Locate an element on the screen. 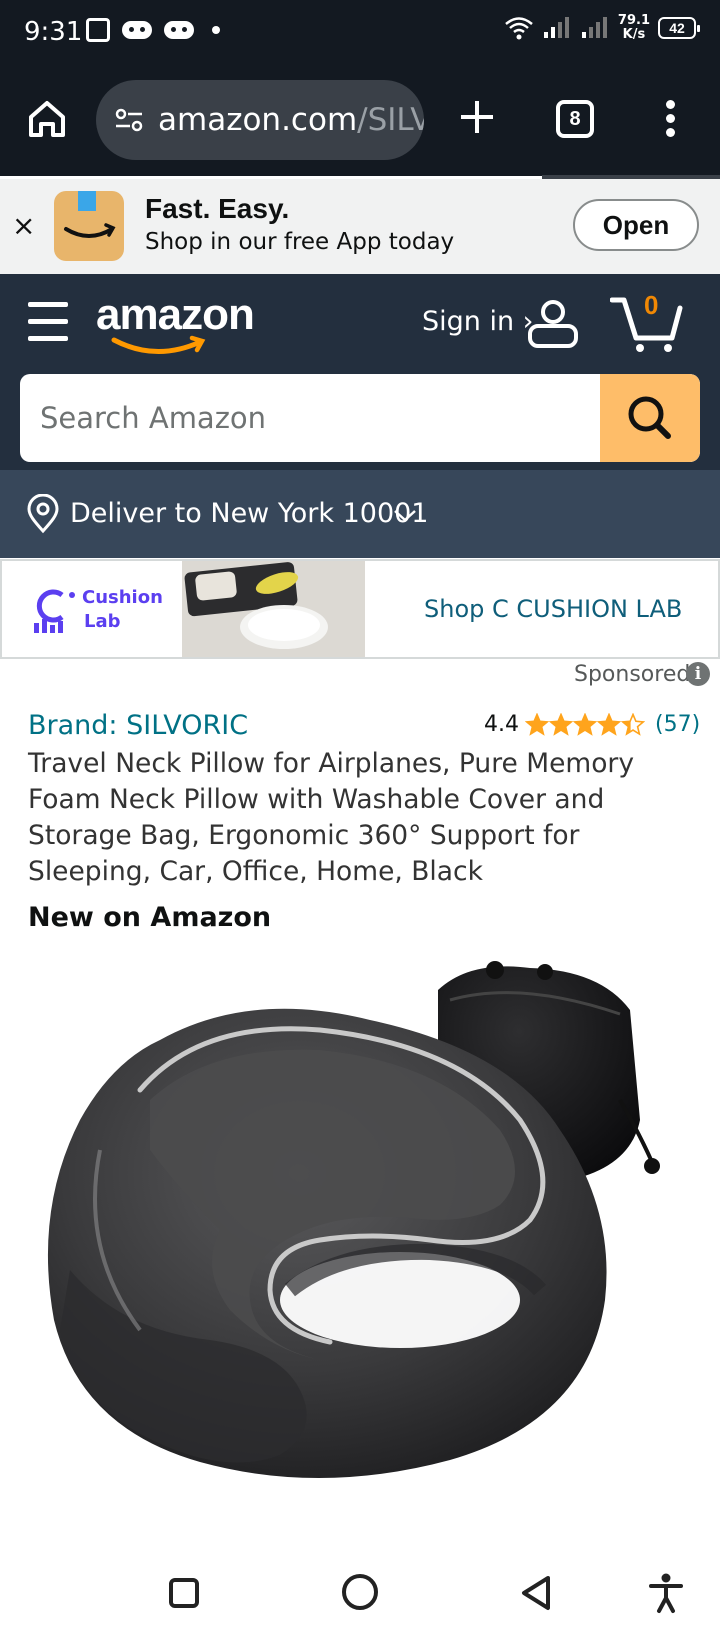 The height and width of the screenshot is (1640, 720). url-host: amazon.com is located at coordinates (258, 120).